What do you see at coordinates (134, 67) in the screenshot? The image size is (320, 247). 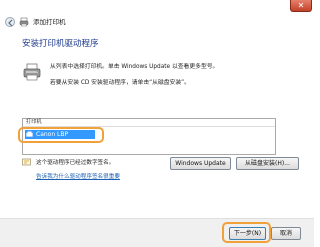 I see `description-line-1: 从列表中选择打印机。单击 Windows Update 以查看更多型号。` at bounding box center [134, 67].